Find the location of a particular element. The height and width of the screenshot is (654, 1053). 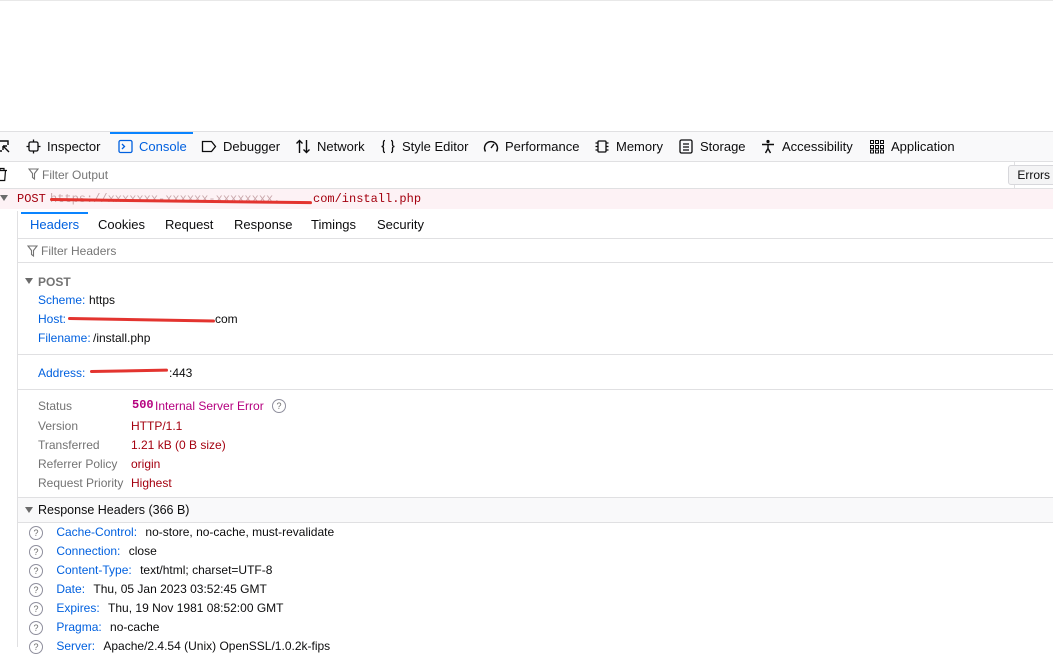

tab-style-editor: Style Editor is located at coordinates (424, 146).